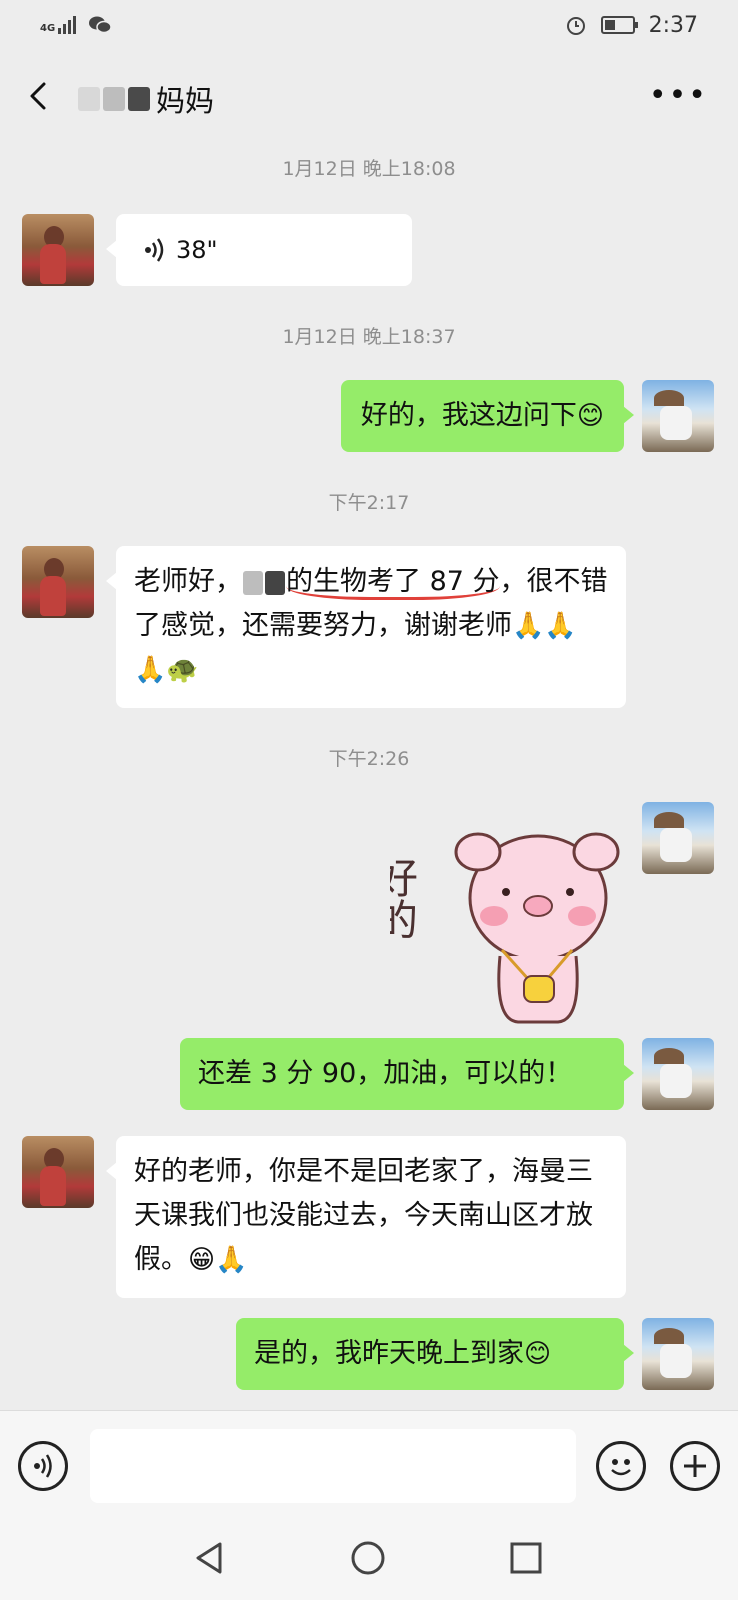  I want to click on nav-home-icon, so click(368, 1558).